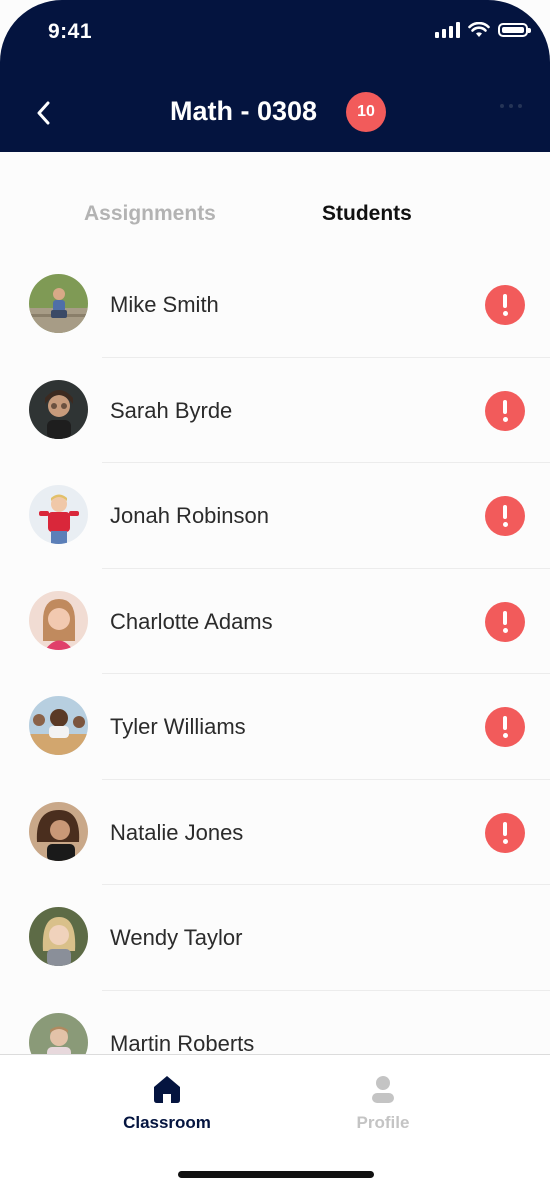 This screenshot has height=1190, width=550. I want to click on student-row: Mike Smith, so click(275, 305).